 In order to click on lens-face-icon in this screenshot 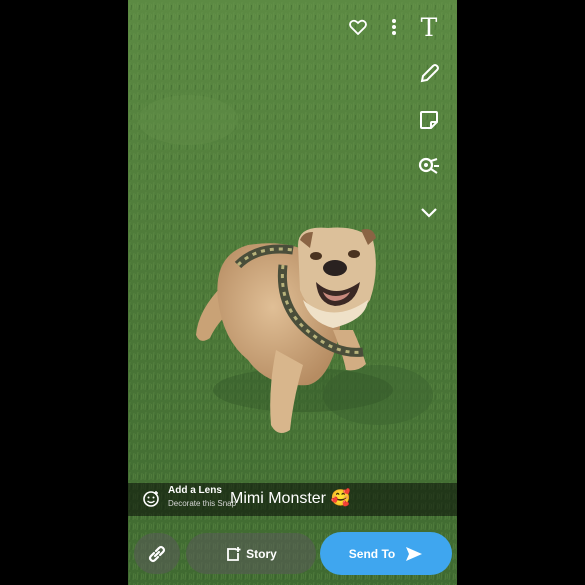, I will do `click(151, 499)`.